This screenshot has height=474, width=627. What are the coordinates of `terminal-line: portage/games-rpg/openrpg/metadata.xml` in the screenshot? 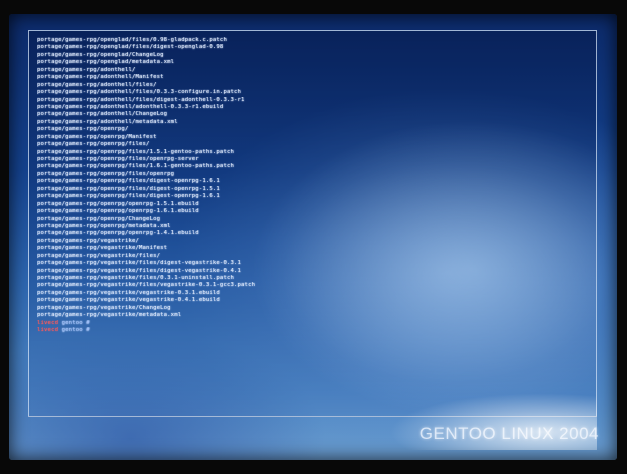 It's located at (104, 225).